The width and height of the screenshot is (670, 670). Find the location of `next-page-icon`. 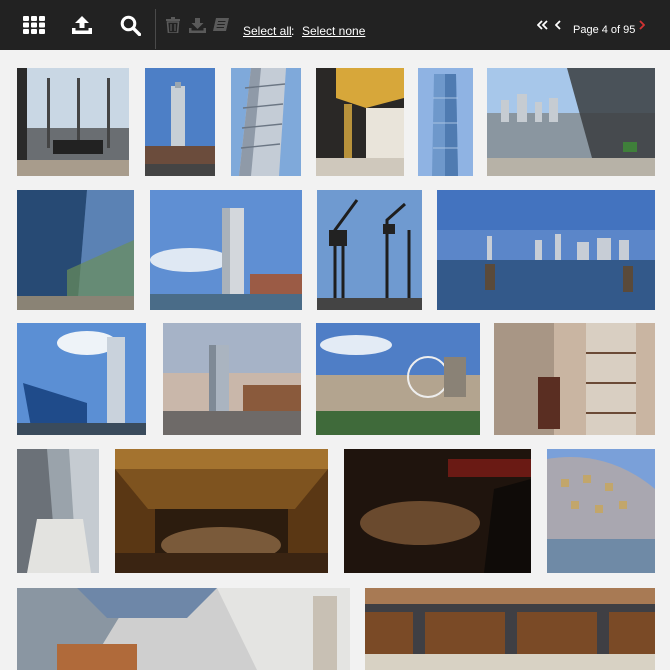

next-page-icon is located at coordinates (642, 25).